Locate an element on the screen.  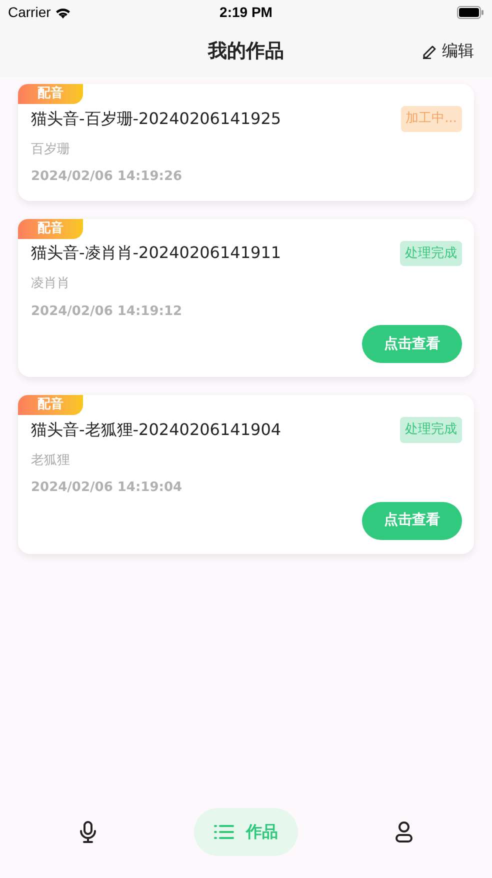
created-time: 2024/02/06 14:19:04 is located at coordinates (107, 488).